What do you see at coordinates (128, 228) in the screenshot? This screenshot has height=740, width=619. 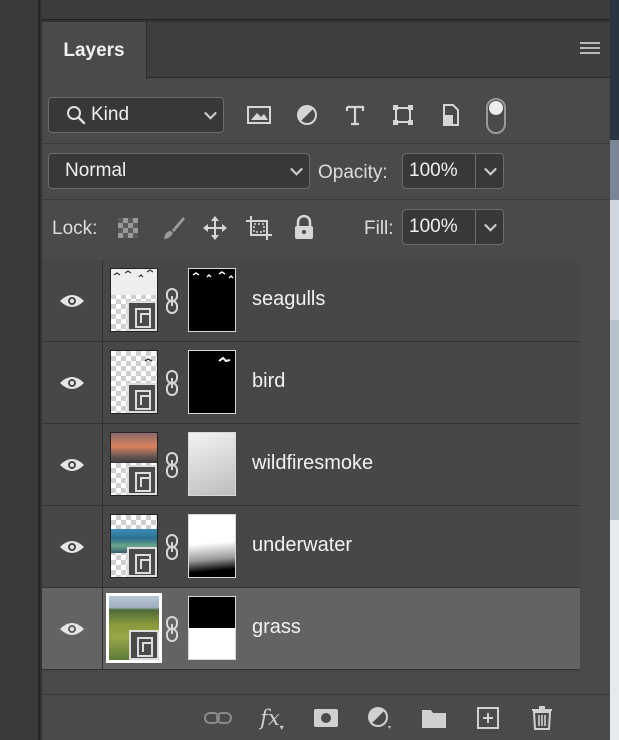 I see `lock-transparent-pixels-icon` at bounding box center [128, 228].